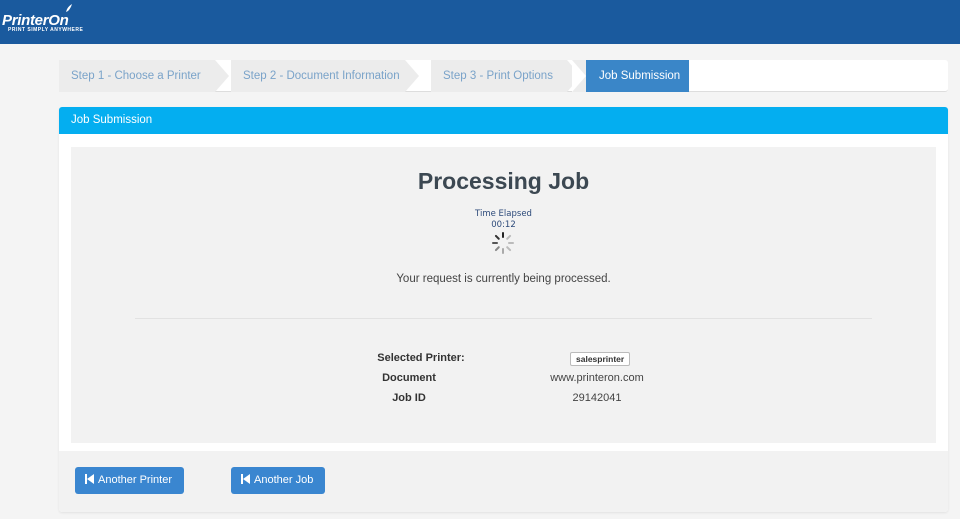 This screenshot has width=960, height=519. I want to click on panel-header: Job Submission, so click(503, 120).